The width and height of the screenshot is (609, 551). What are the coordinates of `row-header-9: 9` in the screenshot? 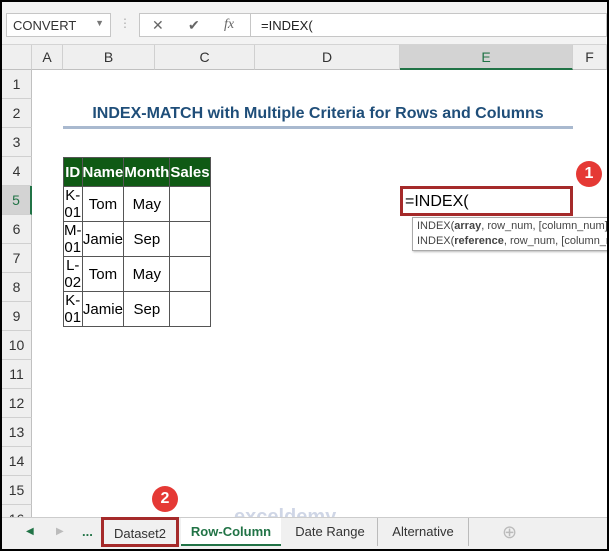 It's located at (17, 316).